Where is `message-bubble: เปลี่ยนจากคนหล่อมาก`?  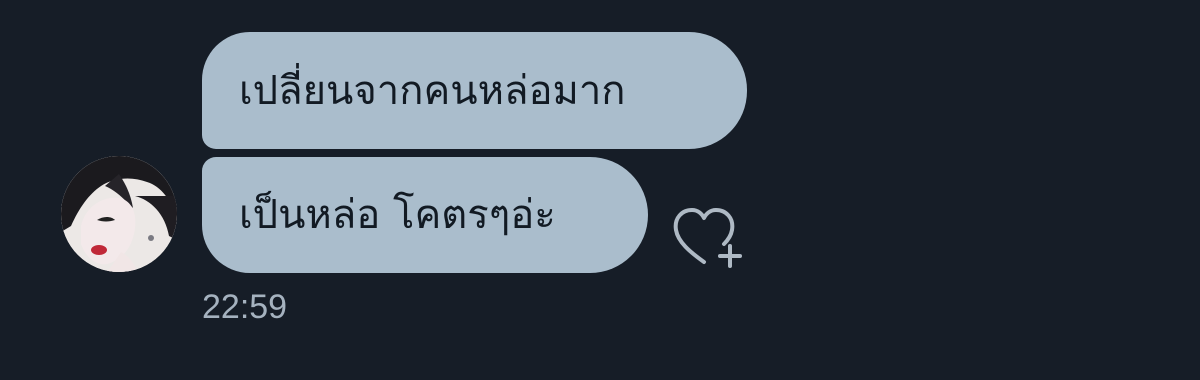 message-bubble: เปลี่ยนจากคนหล่อมาก is located at coordinates (474, 90).